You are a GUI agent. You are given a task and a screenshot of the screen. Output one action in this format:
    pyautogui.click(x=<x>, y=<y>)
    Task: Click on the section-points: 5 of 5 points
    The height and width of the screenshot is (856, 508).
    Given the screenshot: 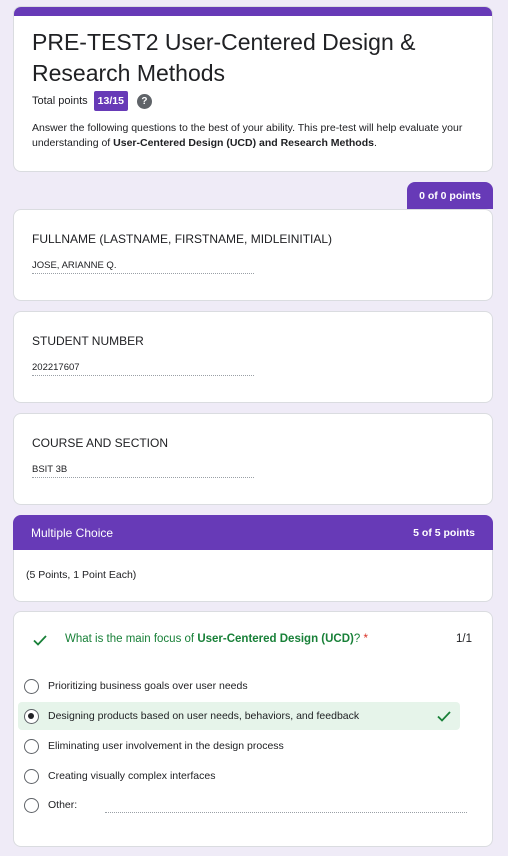 What is the action you would take?
    pyautogui.click(x=444, y=532)
    